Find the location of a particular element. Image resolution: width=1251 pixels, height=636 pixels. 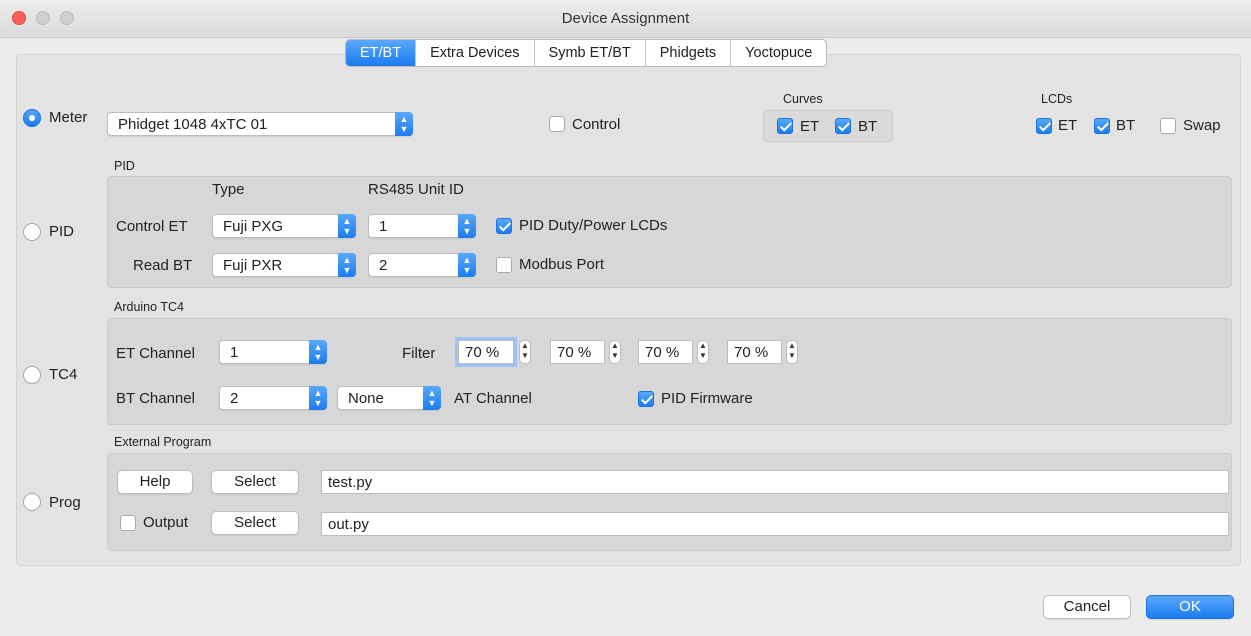

tab-yoctopuce: Yoctopuce is located at coordinates (778, 53).